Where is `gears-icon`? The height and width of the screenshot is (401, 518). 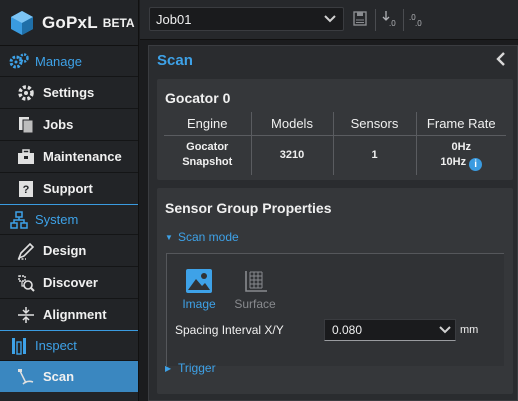
gears-icon is located at coordinates (19, 61).